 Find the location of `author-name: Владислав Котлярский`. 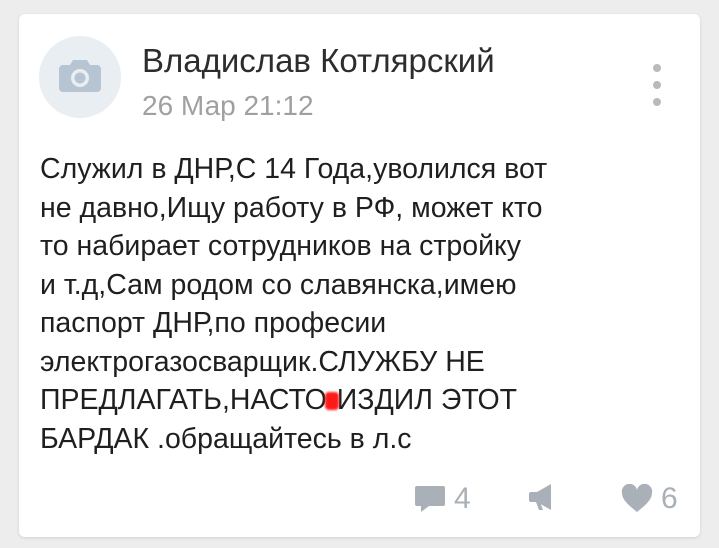

author-name: Владислав Котлярский is located at coordinates (318, 61).